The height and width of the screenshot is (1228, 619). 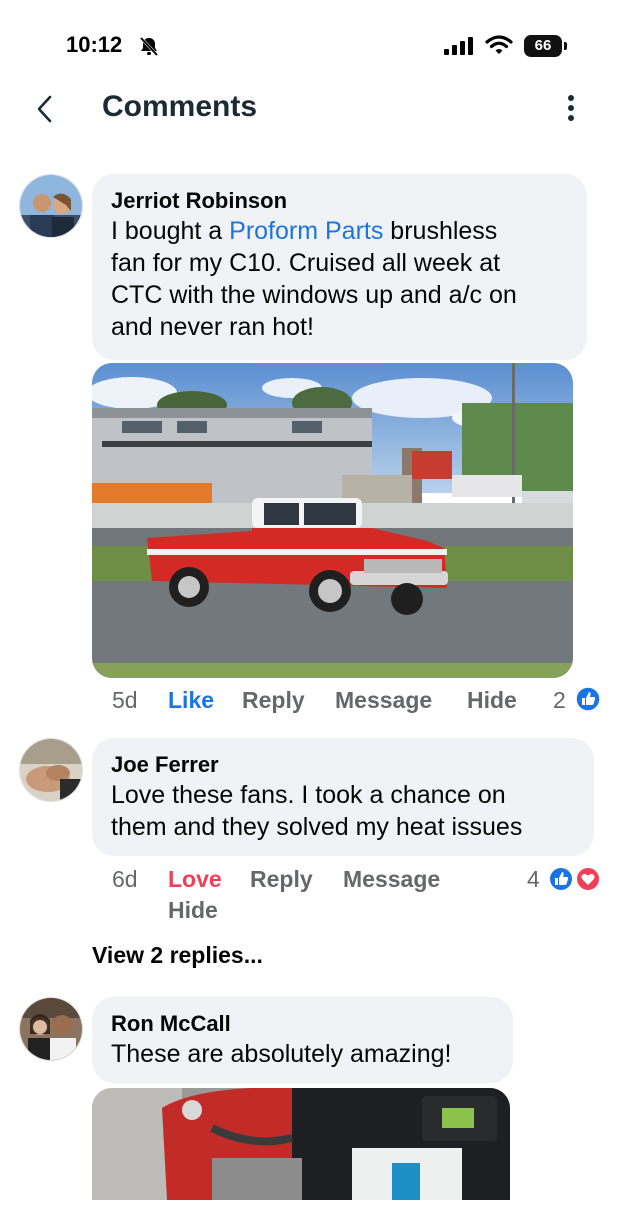 What do you see at coordinates (440, 231) in the screenshot?
I see `comment-text-segment: brushless` at bounding box center [440, 231].